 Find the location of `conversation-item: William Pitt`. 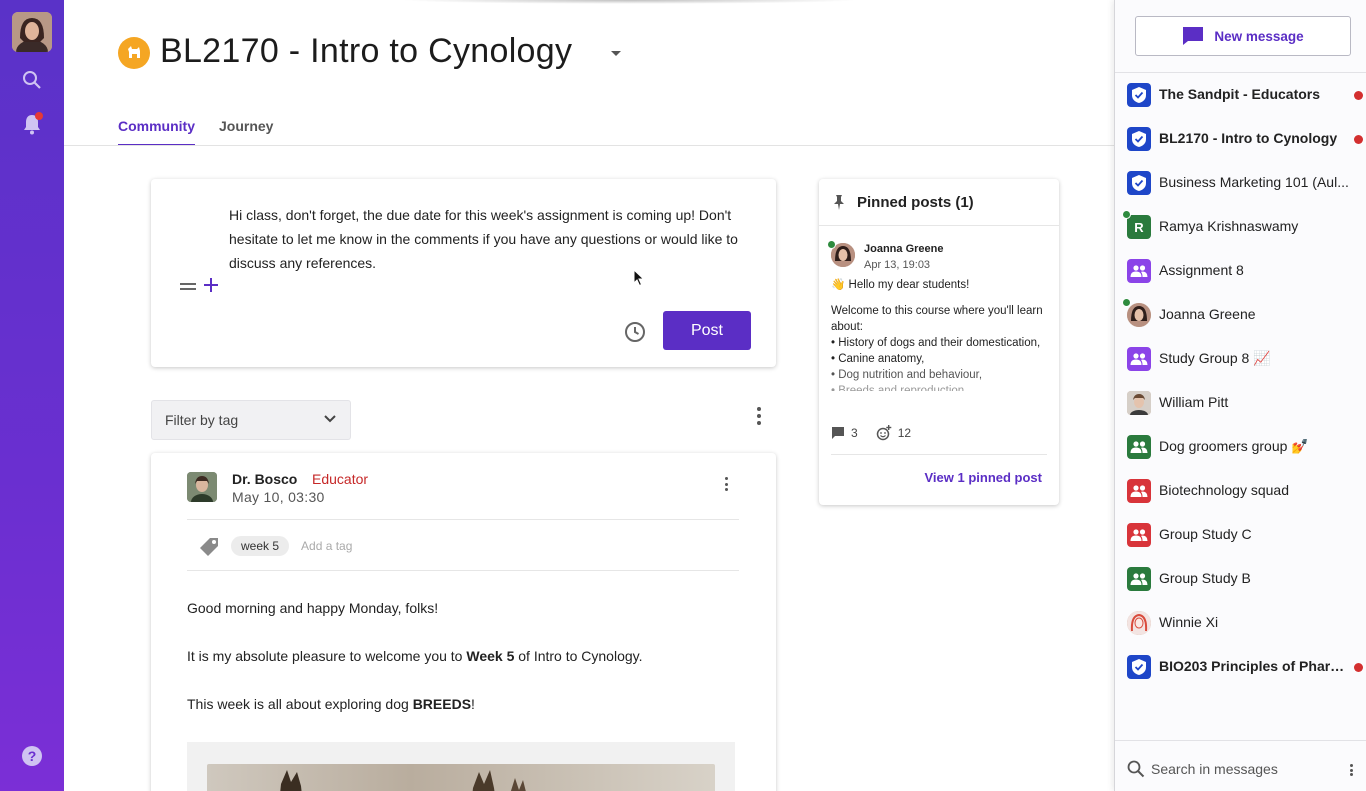

conversation-item: William Pitt is located at coordinates (1240, 403).